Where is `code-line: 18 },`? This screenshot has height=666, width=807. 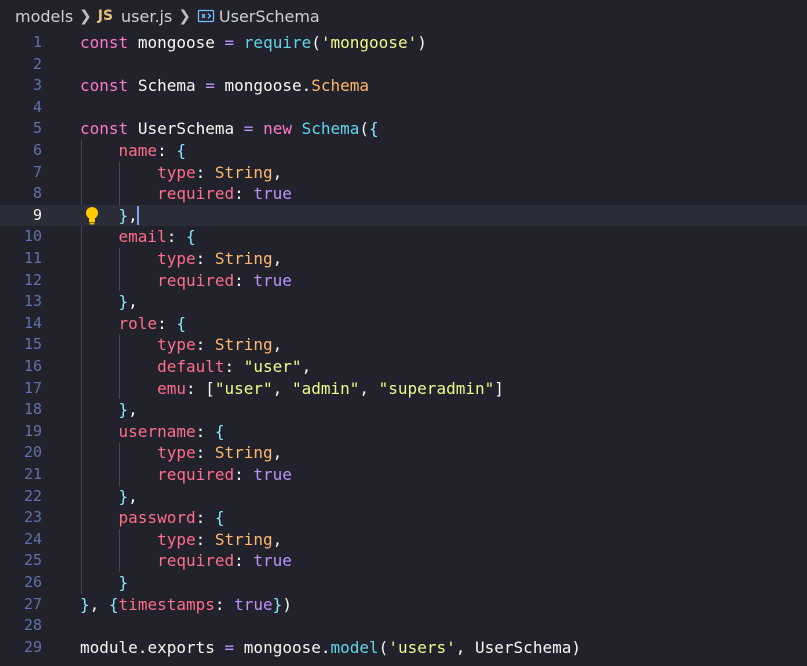
code-line: 18 }, is located at coordinates (403, 410).